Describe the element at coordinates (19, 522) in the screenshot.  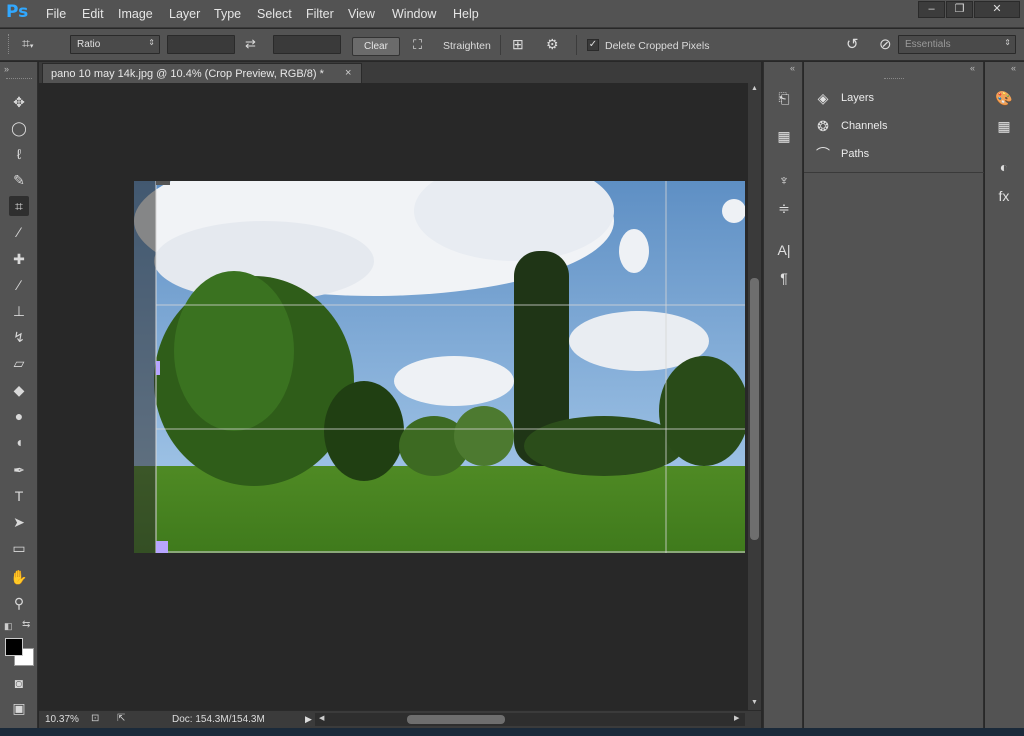
I see `path-selection-tool-icon: ➤` at that location.